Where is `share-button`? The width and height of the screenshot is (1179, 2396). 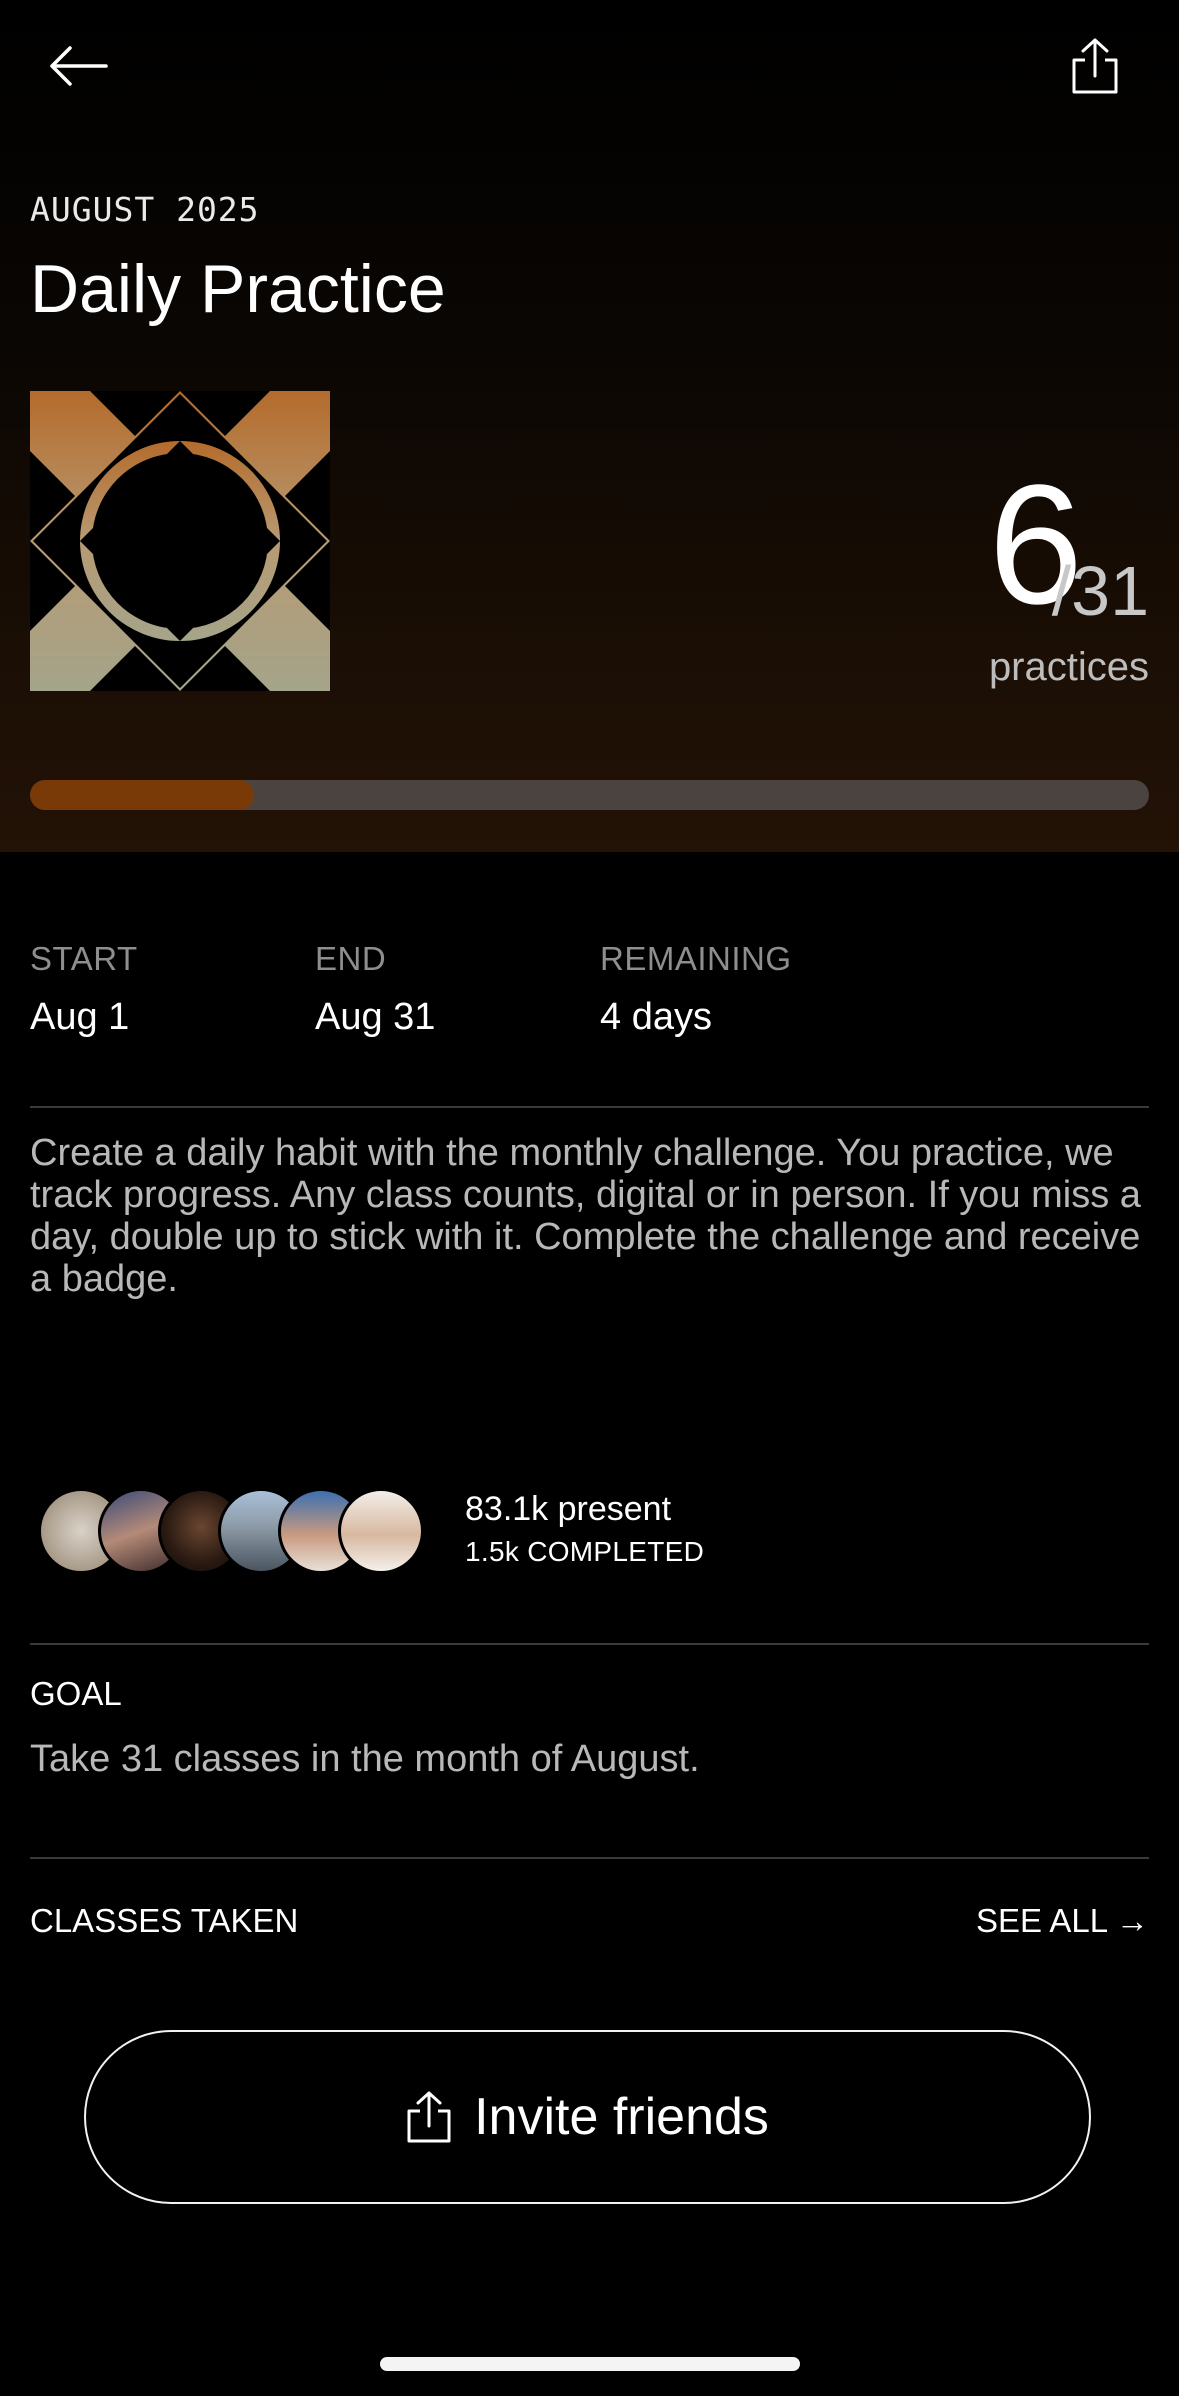 share-button is located at coordinates (1095, 66).